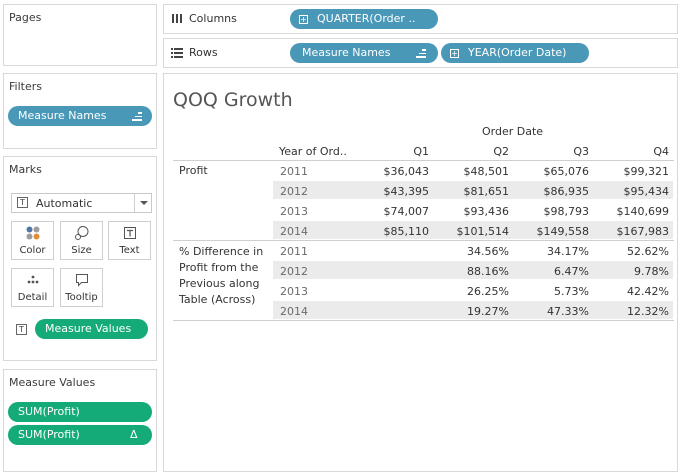  Describe the element at coordinates (560, 151) in the screenshot. I see `quarter-header: Q3` at that location.